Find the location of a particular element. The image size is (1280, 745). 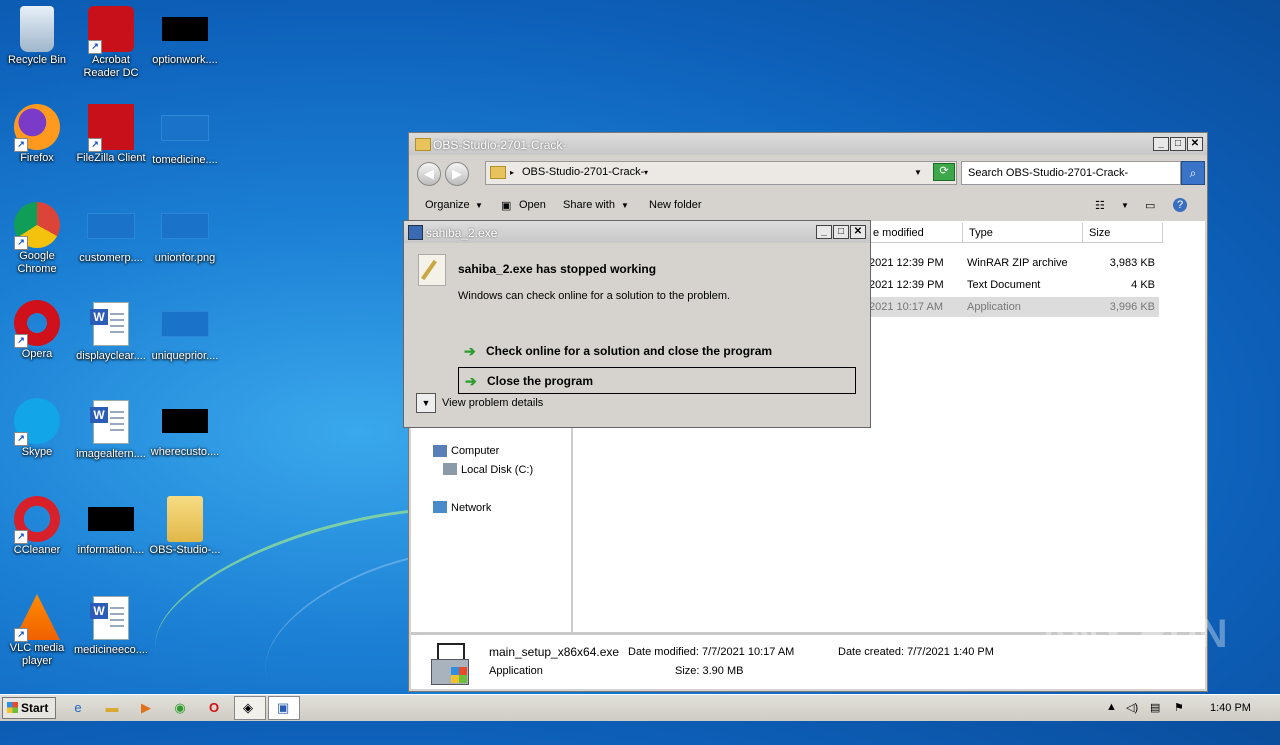

expand-details-chevron-icon: ▼ is located at coordinates (426, 403).